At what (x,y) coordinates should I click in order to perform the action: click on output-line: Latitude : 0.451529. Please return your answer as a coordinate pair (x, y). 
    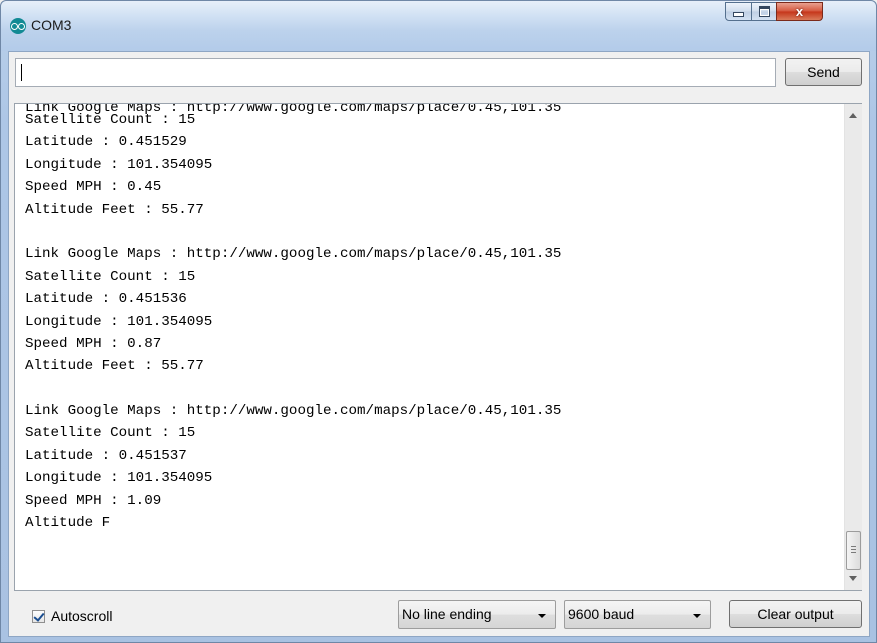
    Looking at the image, I should click on (106, 142).